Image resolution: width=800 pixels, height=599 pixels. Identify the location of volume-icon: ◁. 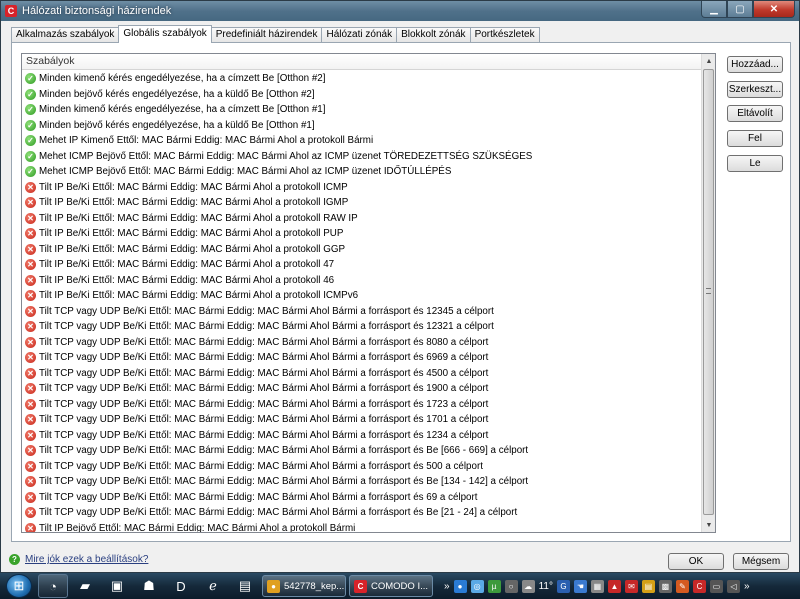
(733, 586).